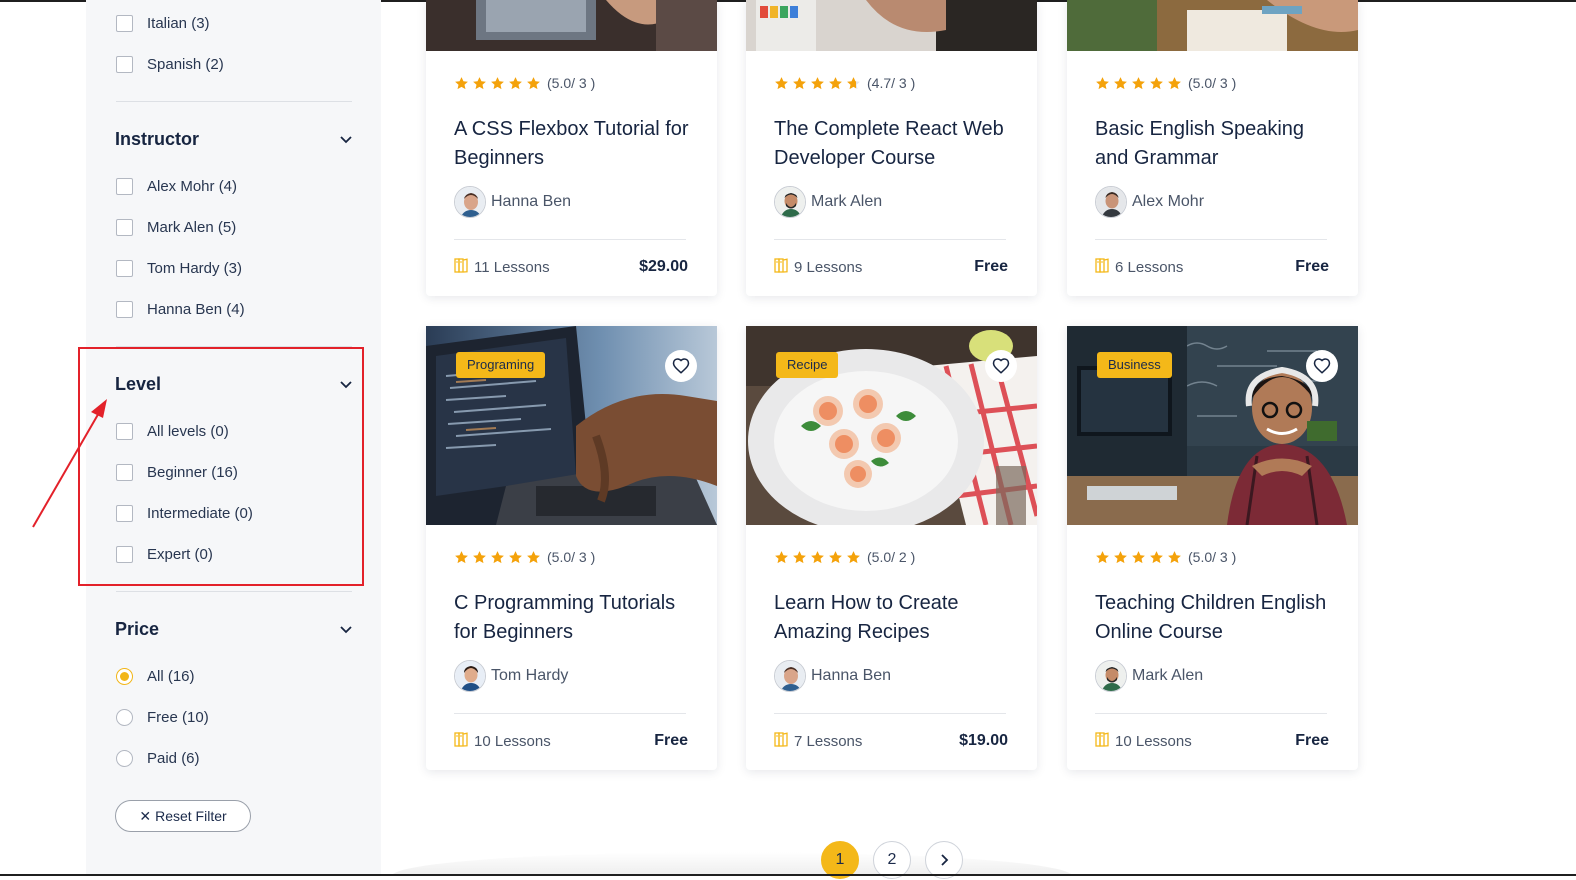 This screenshot has width=1576, height=880. I want to click on course-rating: (5.0/ 3 ), so click(524, 83).